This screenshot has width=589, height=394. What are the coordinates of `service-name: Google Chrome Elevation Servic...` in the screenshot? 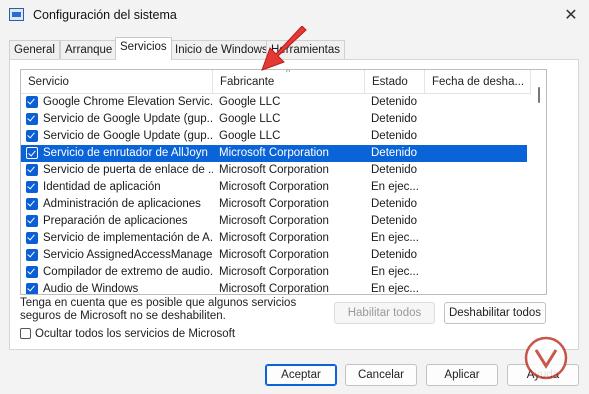 It's located at (128, 102).